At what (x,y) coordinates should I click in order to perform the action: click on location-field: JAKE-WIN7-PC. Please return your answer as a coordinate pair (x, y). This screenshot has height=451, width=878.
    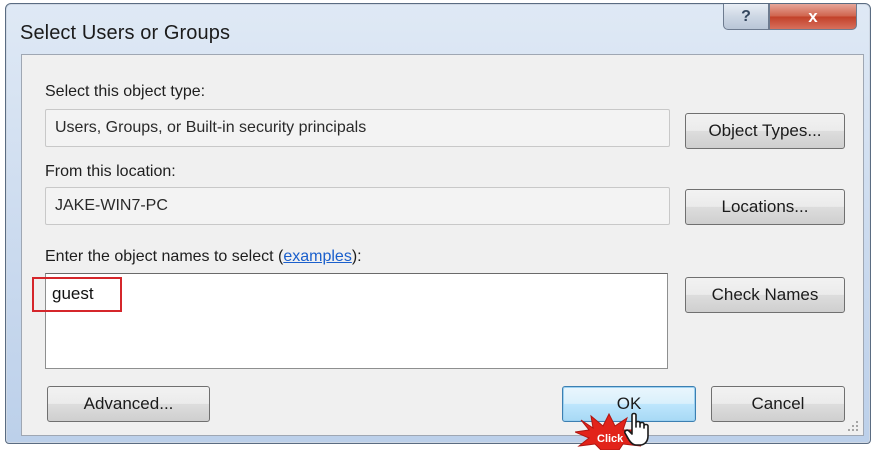
    Looking at the image, I should click on (357, 206).